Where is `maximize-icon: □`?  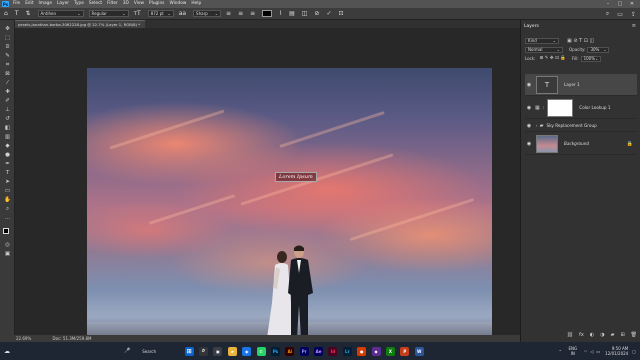 maximize-icon: □ is located at coordinates (620, 4).